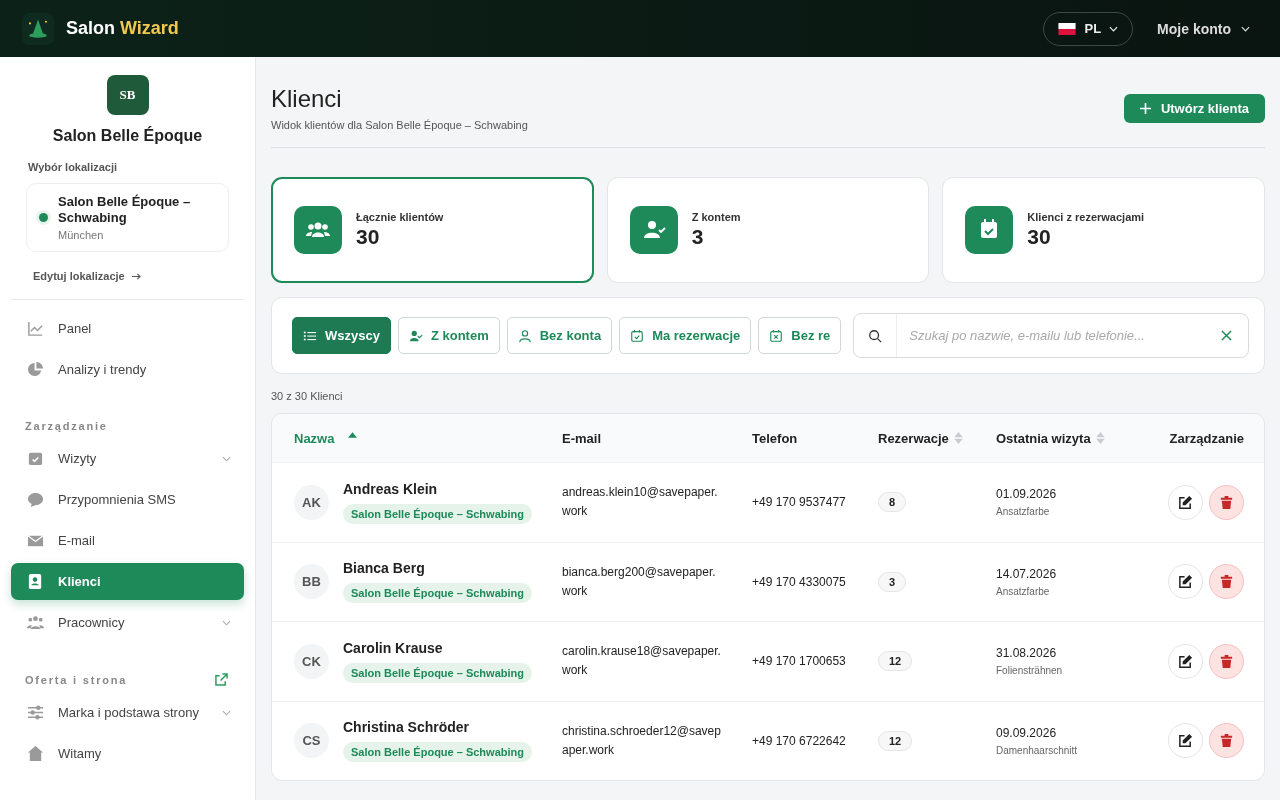  What do you see at coordinates (66, 426) in the screenshot?
I see `section-label: Zarządzanie` at bounding box center [66, 426].